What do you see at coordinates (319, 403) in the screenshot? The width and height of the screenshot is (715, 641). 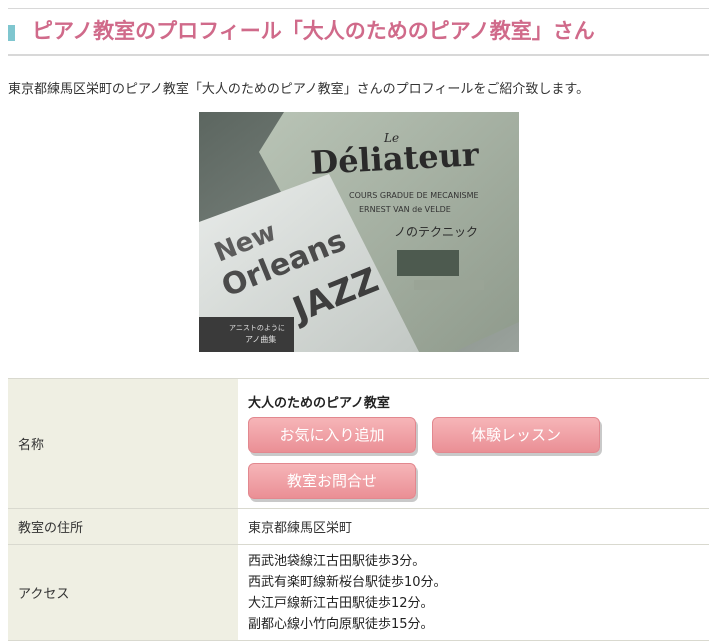 I see `school-name: 大人のためのピアノ教室` at bounding box center [319, 403].